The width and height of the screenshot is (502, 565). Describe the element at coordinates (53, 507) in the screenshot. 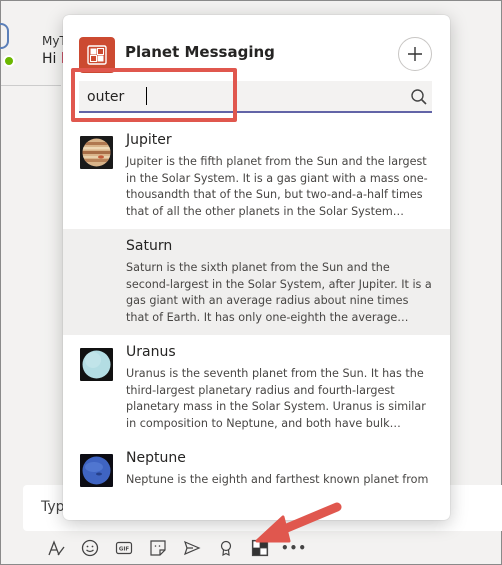

I see `compose-placeholder: Typ` at that location.